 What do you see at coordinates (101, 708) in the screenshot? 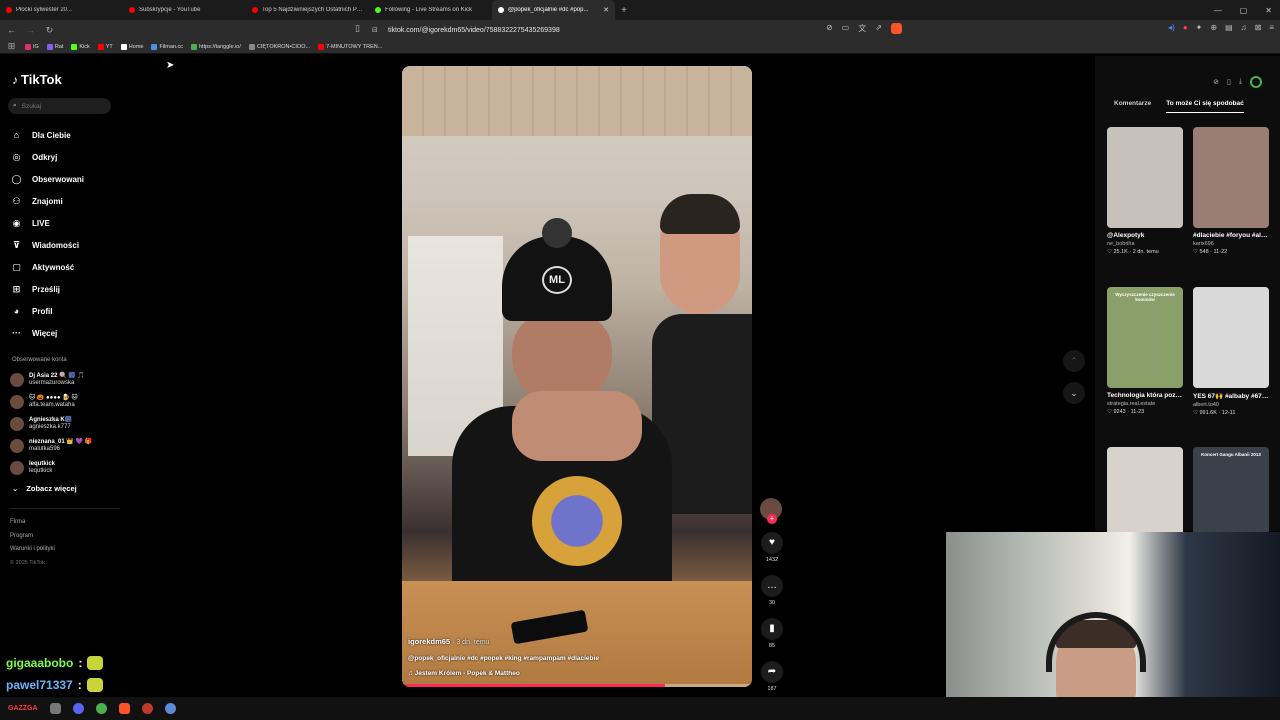
I see `chrome-icon` at bounding box center [101, 708].